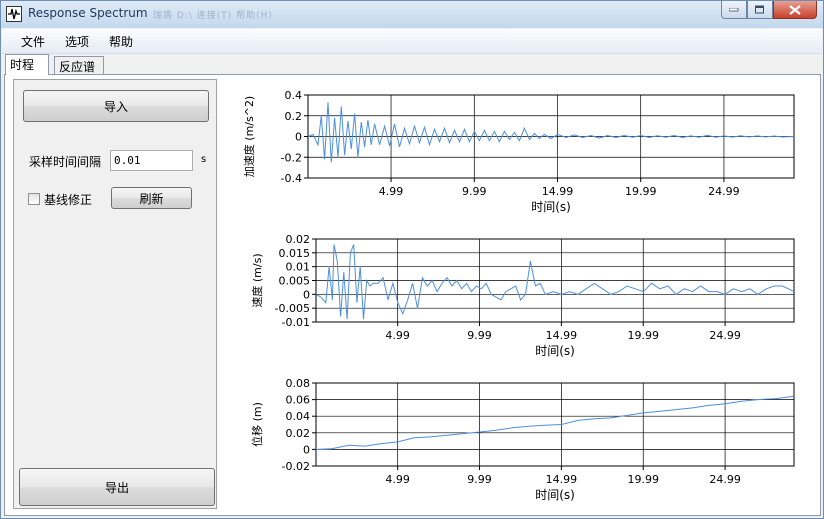  I want to click on minimize-icon, so click(734, 9).